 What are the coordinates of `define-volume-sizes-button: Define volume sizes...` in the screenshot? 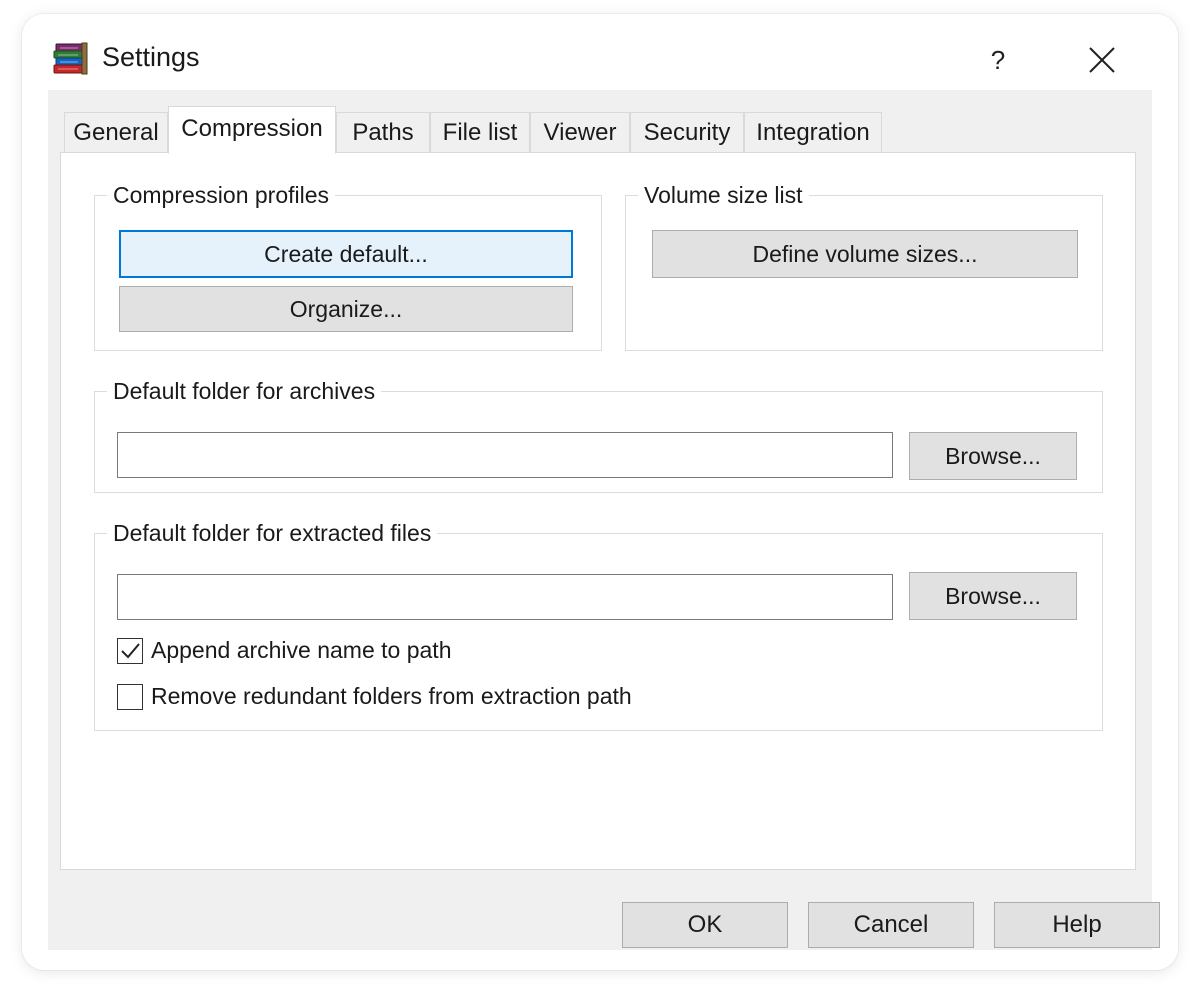 It's located at (865, 254).